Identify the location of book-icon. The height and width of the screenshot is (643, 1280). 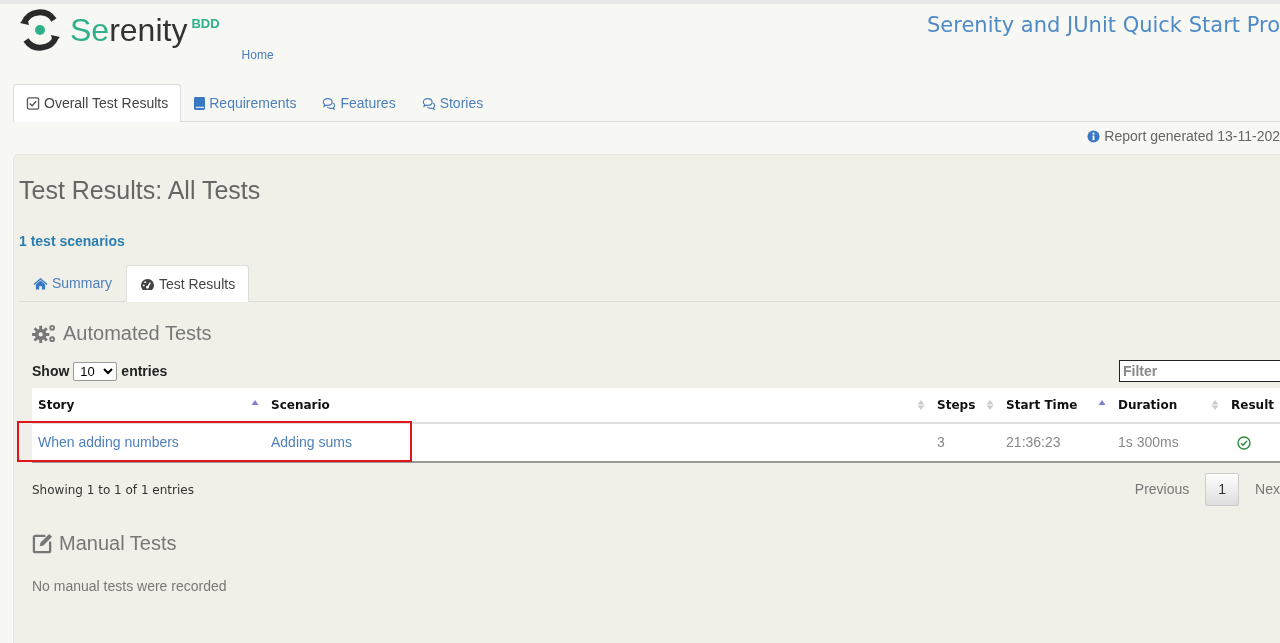
(200, 103).